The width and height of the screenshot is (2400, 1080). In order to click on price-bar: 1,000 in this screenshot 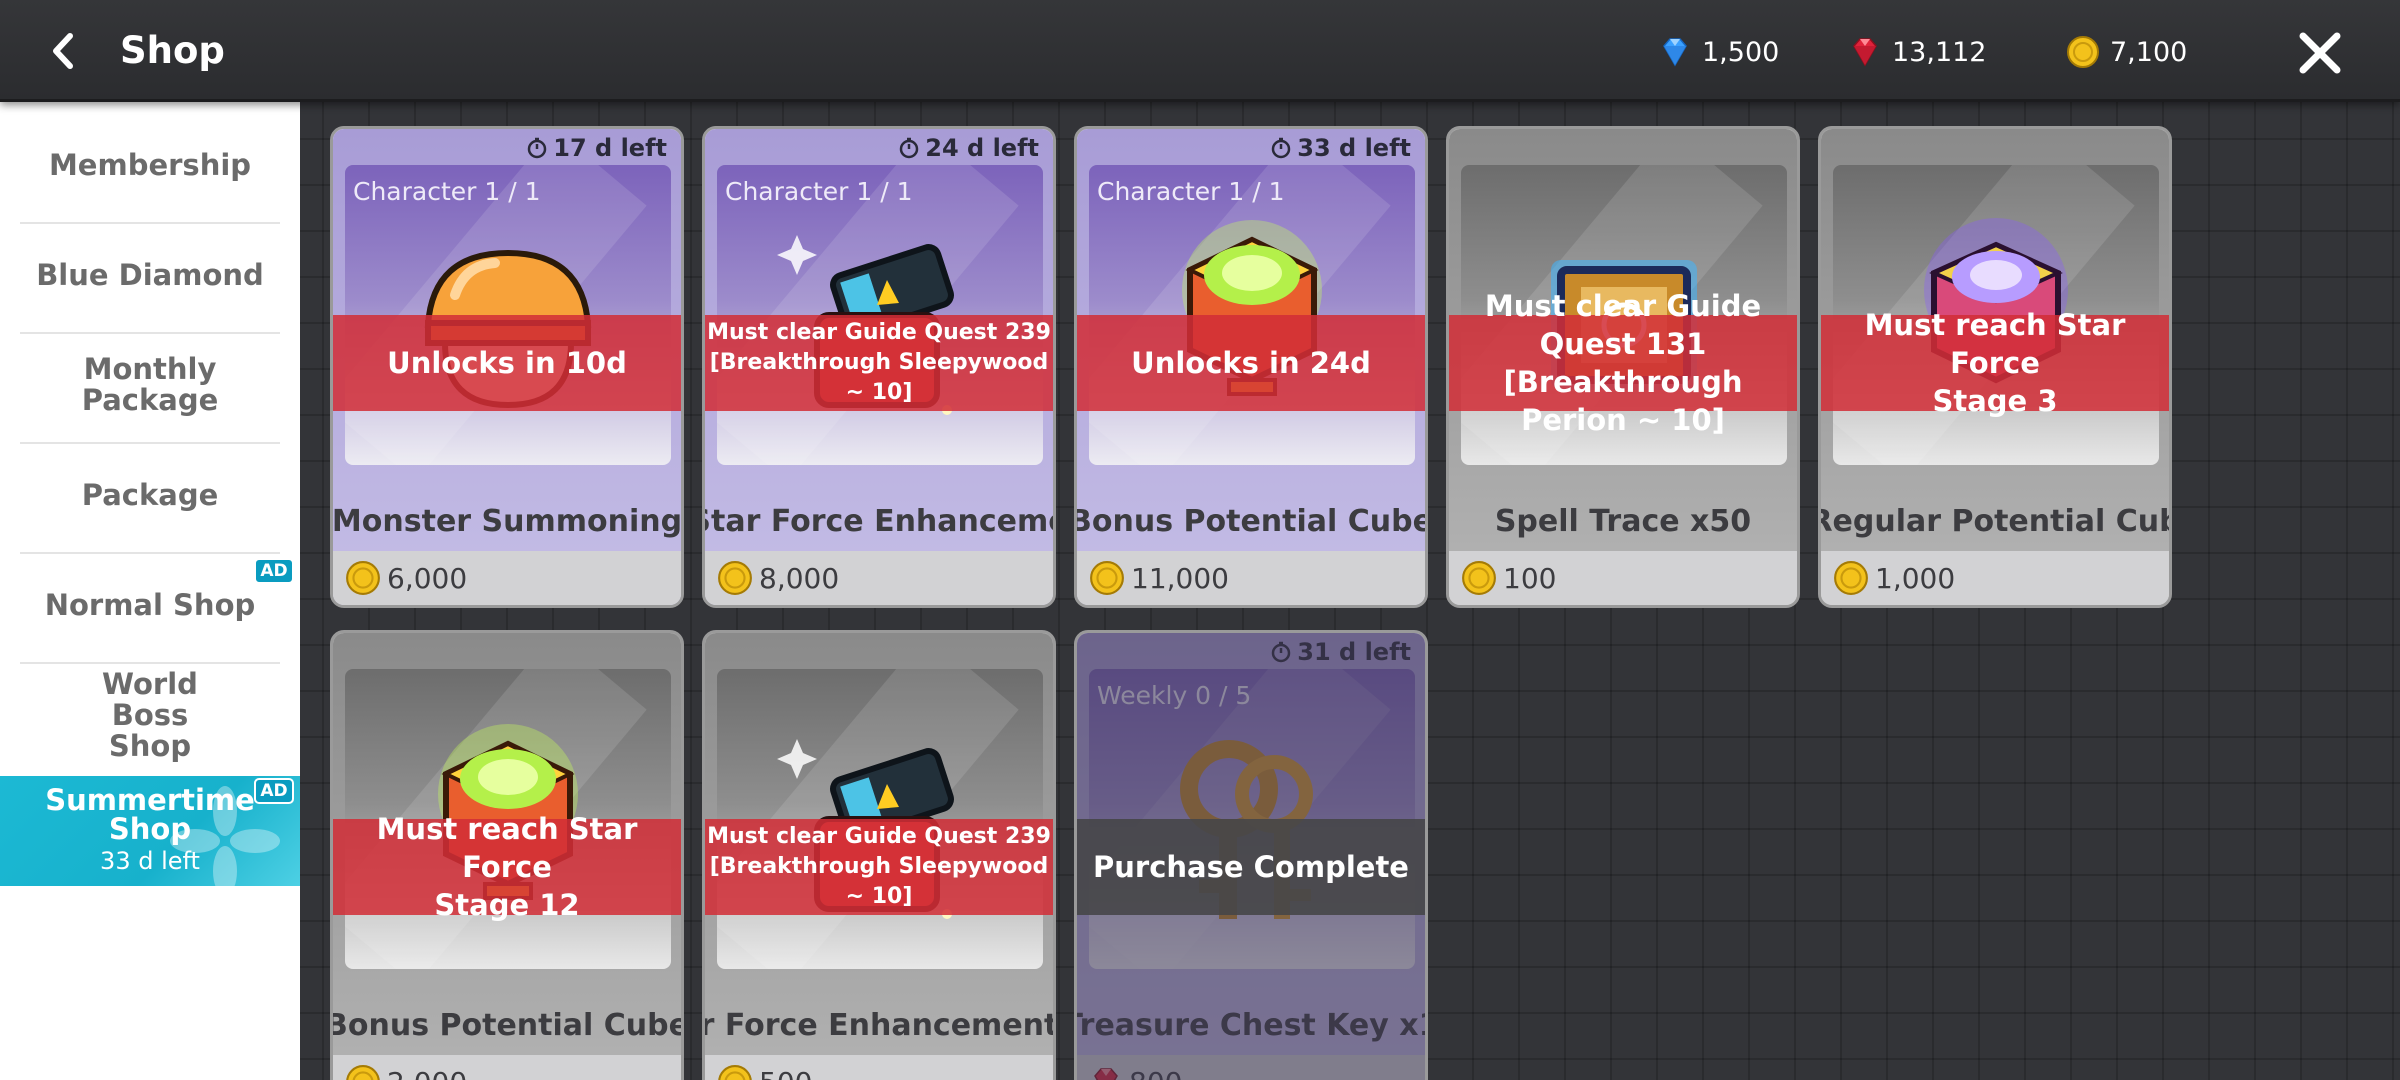, I will do `click(1995, 578)`.